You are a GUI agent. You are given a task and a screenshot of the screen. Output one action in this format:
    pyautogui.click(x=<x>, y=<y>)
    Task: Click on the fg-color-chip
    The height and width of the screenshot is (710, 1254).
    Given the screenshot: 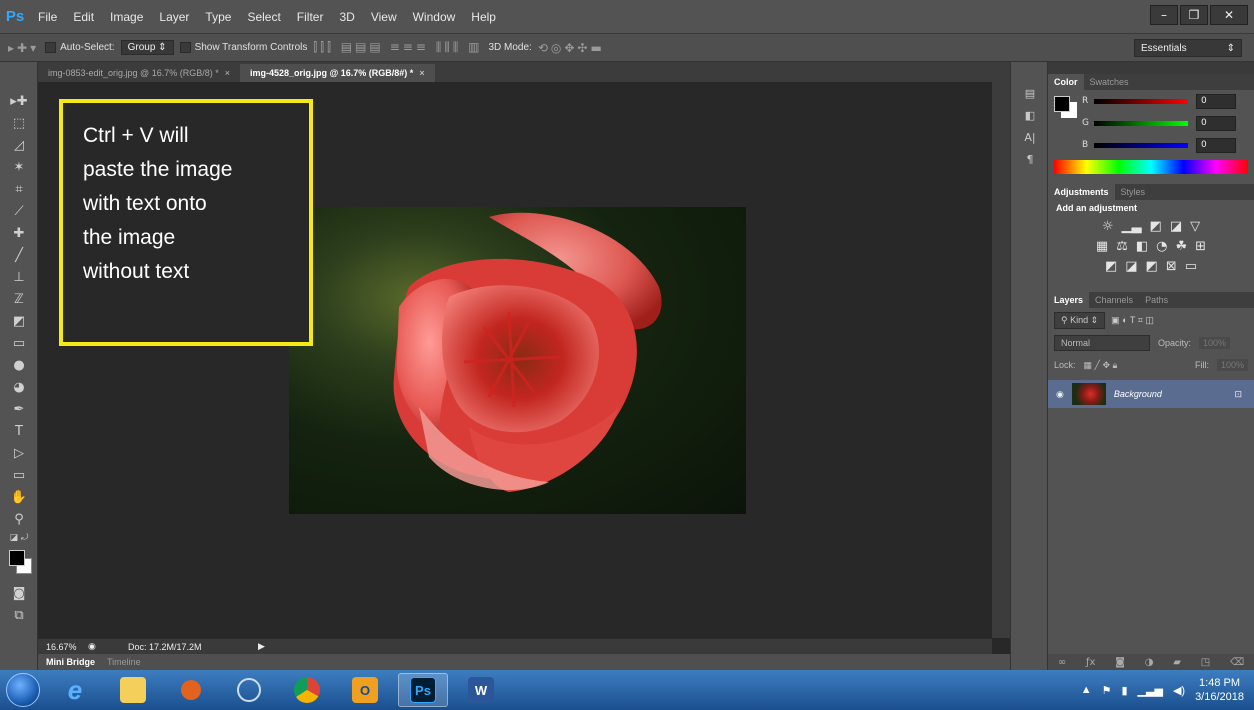 What is the action you would take?
    pyautogui.click(x=1062, y=104)
    